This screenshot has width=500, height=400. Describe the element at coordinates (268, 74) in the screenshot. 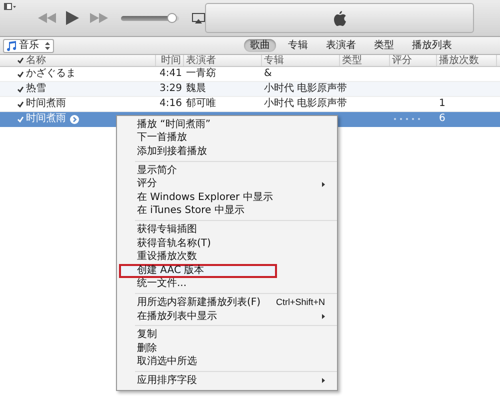

I see `table-cell: &` at that location.